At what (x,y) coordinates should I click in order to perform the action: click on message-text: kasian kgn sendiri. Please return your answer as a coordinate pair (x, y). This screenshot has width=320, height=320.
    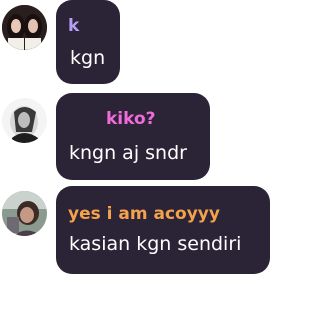
    Looking at the image, I should click on (155, 244).